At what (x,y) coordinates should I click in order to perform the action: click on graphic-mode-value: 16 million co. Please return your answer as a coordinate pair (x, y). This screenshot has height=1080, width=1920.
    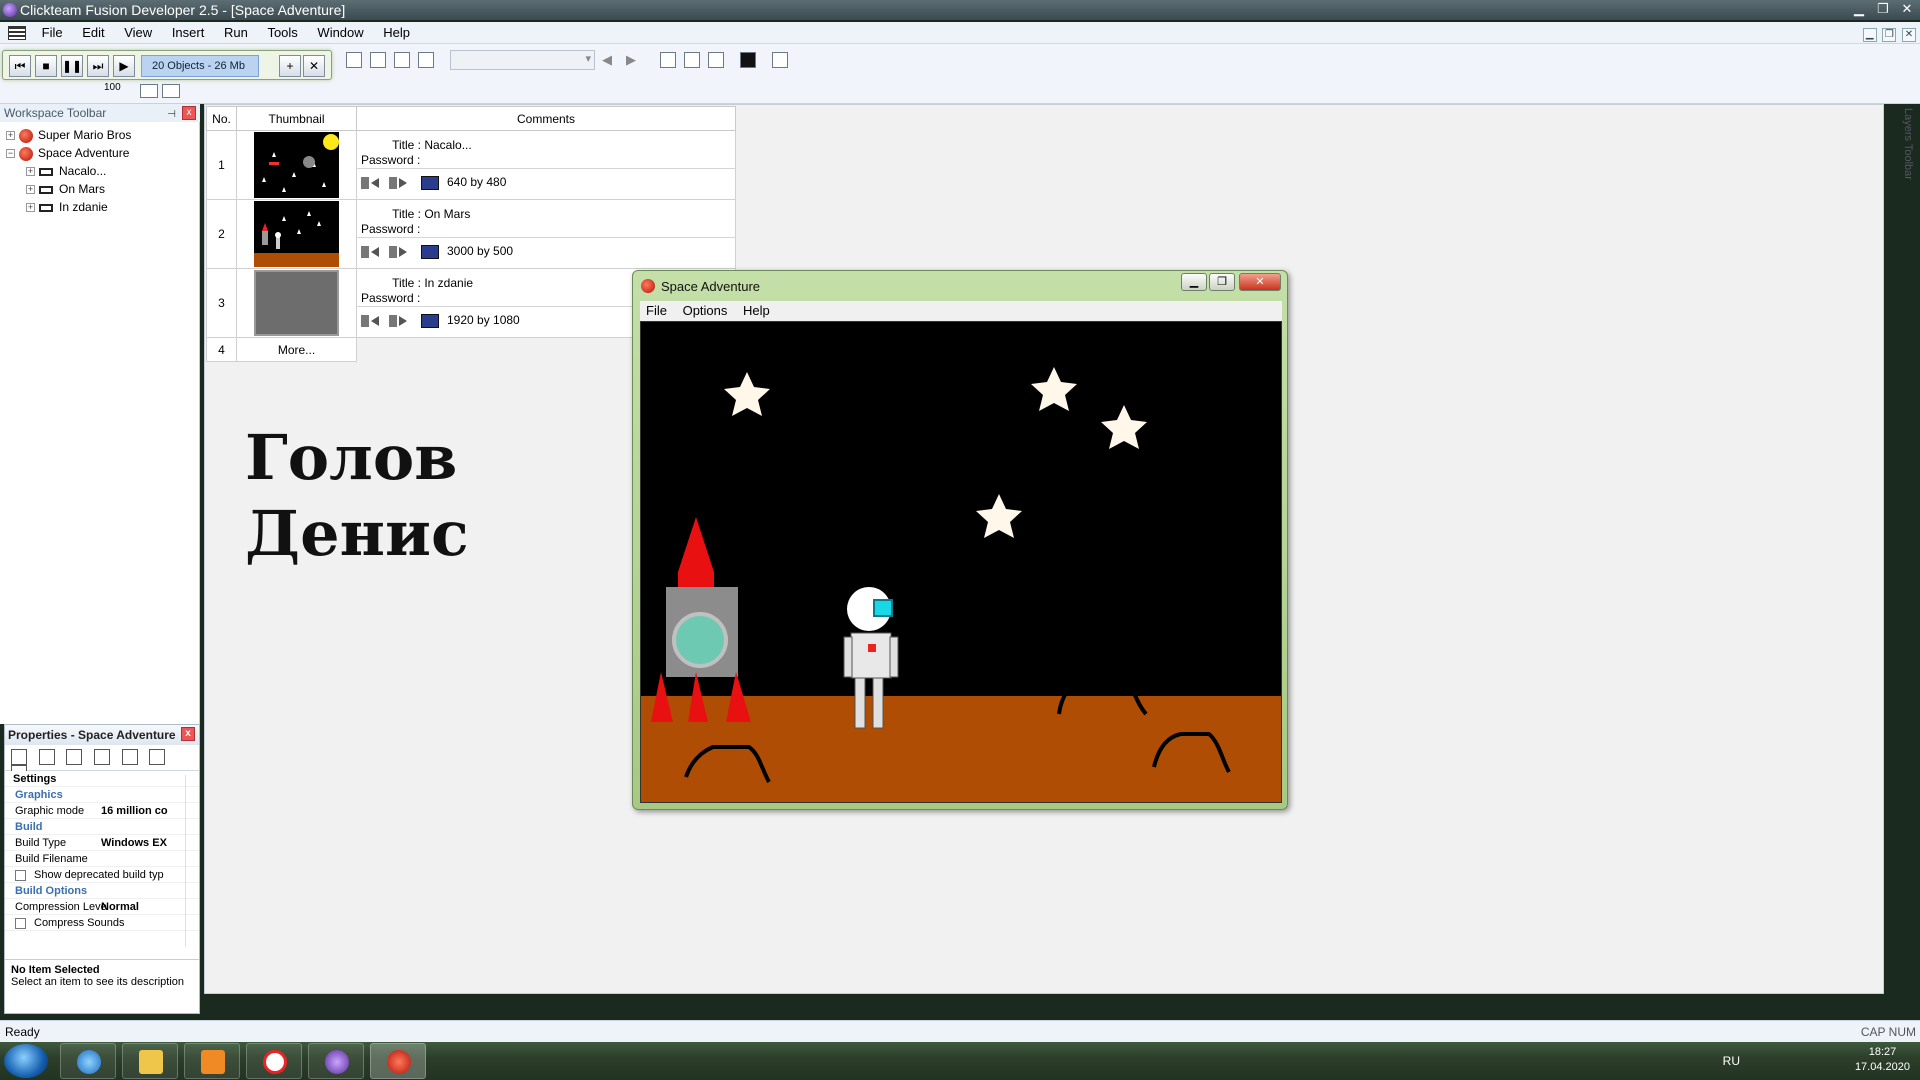
    Looking at the image, I should click on (137, 811).